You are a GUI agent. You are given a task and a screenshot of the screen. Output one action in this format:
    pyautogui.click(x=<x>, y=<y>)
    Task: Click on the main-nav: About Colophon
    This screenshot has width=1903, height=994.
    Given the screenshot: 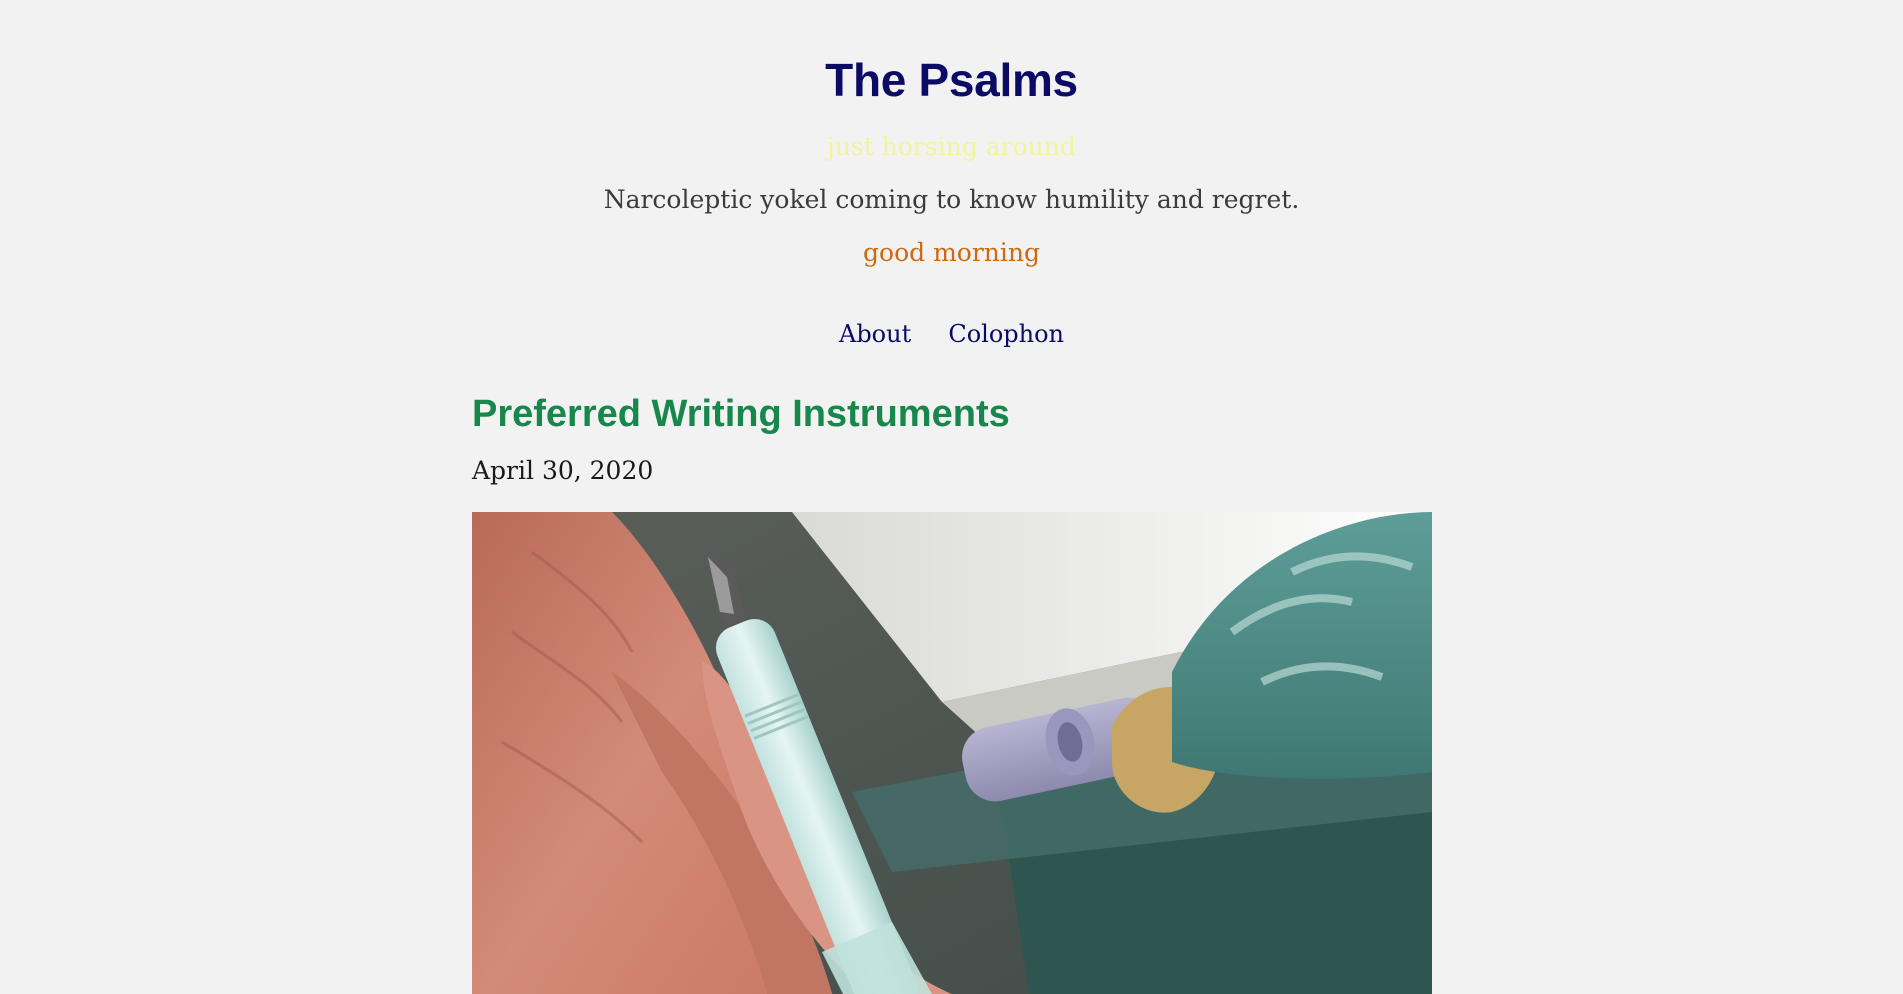 What is the action you would take?
    pyautogui.click(x=951, y=334)
    